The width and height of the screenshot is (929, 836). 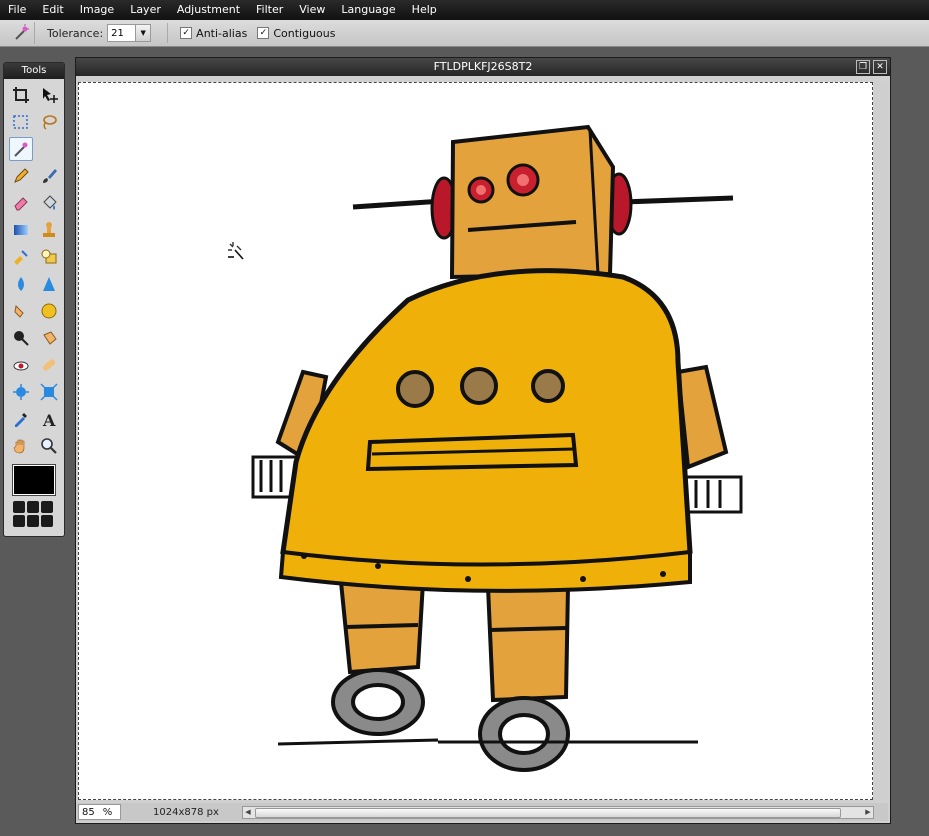 I want to click on hand-tool, so click(x=21, y=446).